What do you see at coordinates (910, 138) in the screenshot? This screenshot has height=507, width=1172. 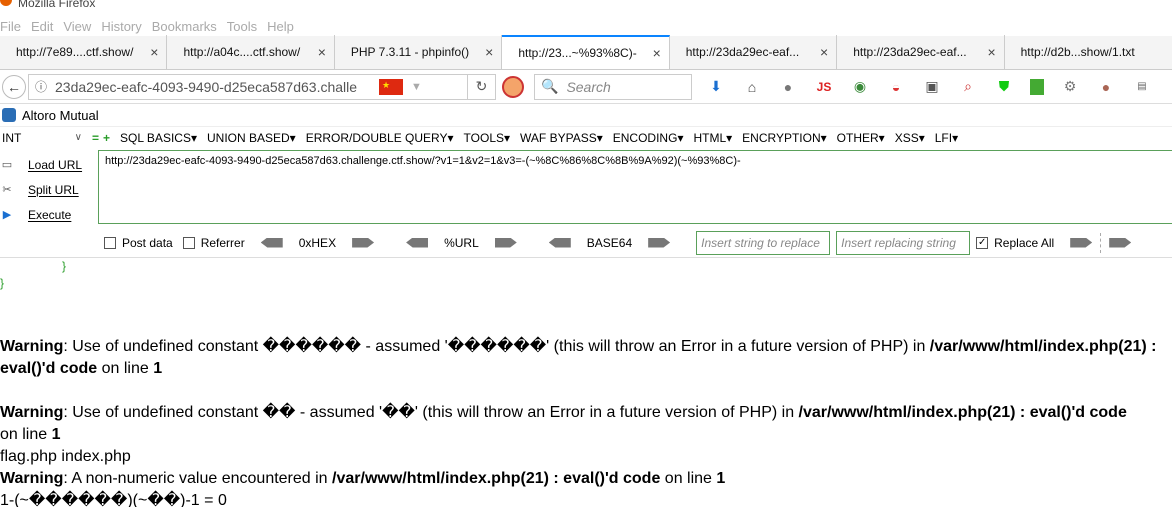 I see `hackbar-menu-xss: XSS▾` at bounding box center [910, 138].